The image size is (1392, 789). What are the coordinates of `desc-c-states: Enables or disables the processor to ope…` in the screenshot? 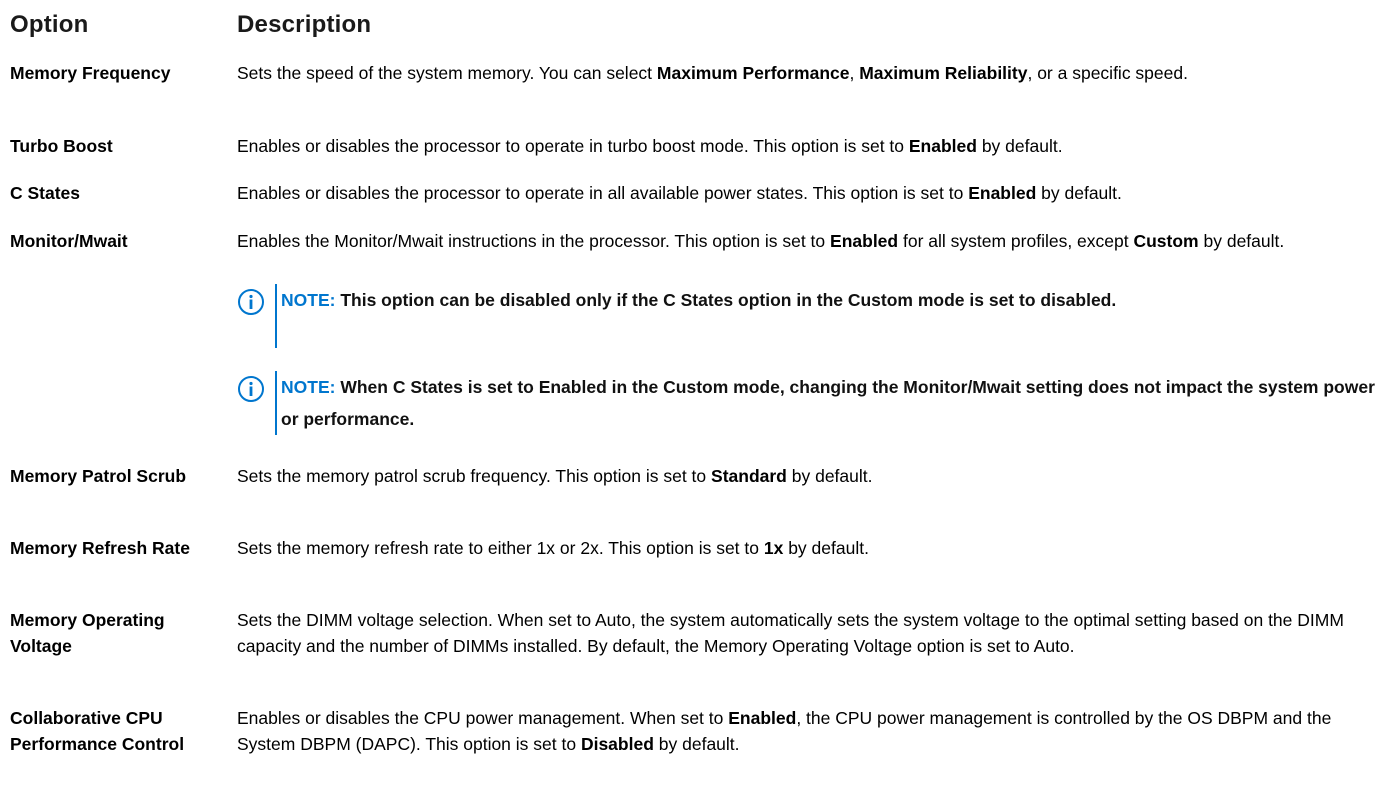 It's located at (812, 193).